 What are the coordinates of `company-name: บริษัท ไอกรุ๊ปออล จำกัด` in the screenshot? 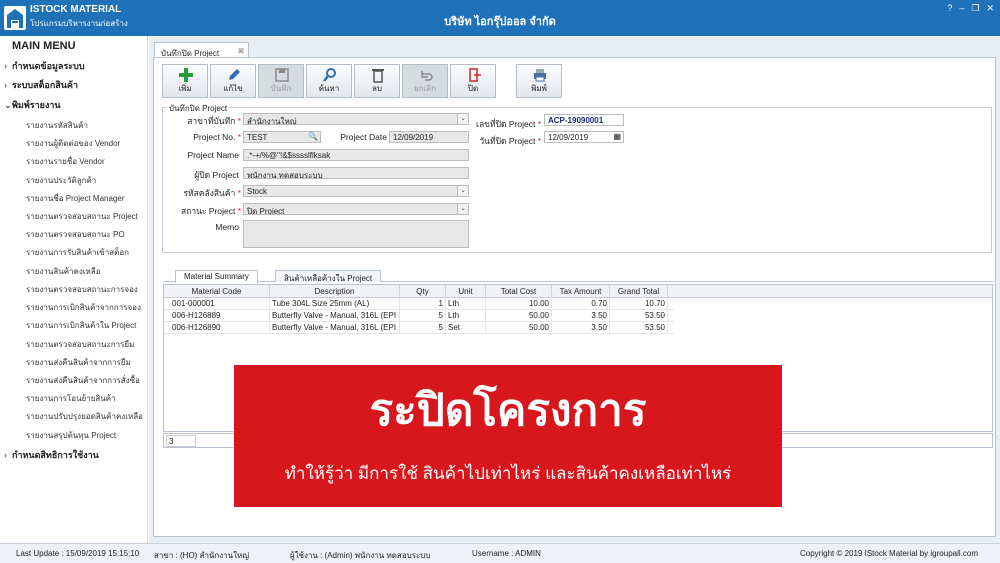 It's located at (500, 22).